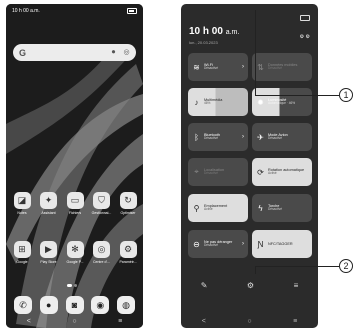 The height and width of the screenshot is (331, 358). I want to click on manage-icon: ≡, so click(296, 285).